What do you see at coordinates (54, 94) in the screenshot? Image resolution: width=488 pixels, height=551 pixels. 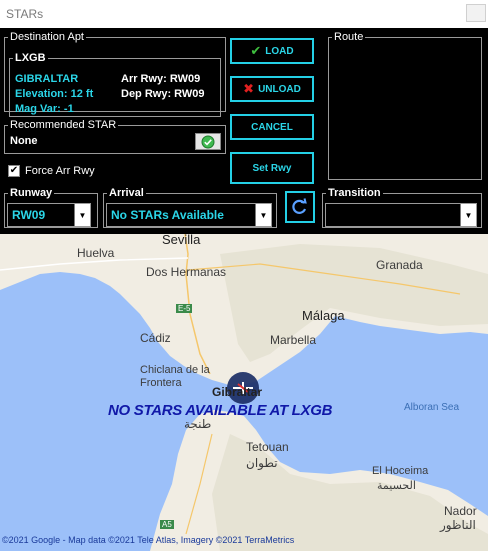 I see `airport-elevation: Elevation: 12 ft` at bounding box center [54, 94].